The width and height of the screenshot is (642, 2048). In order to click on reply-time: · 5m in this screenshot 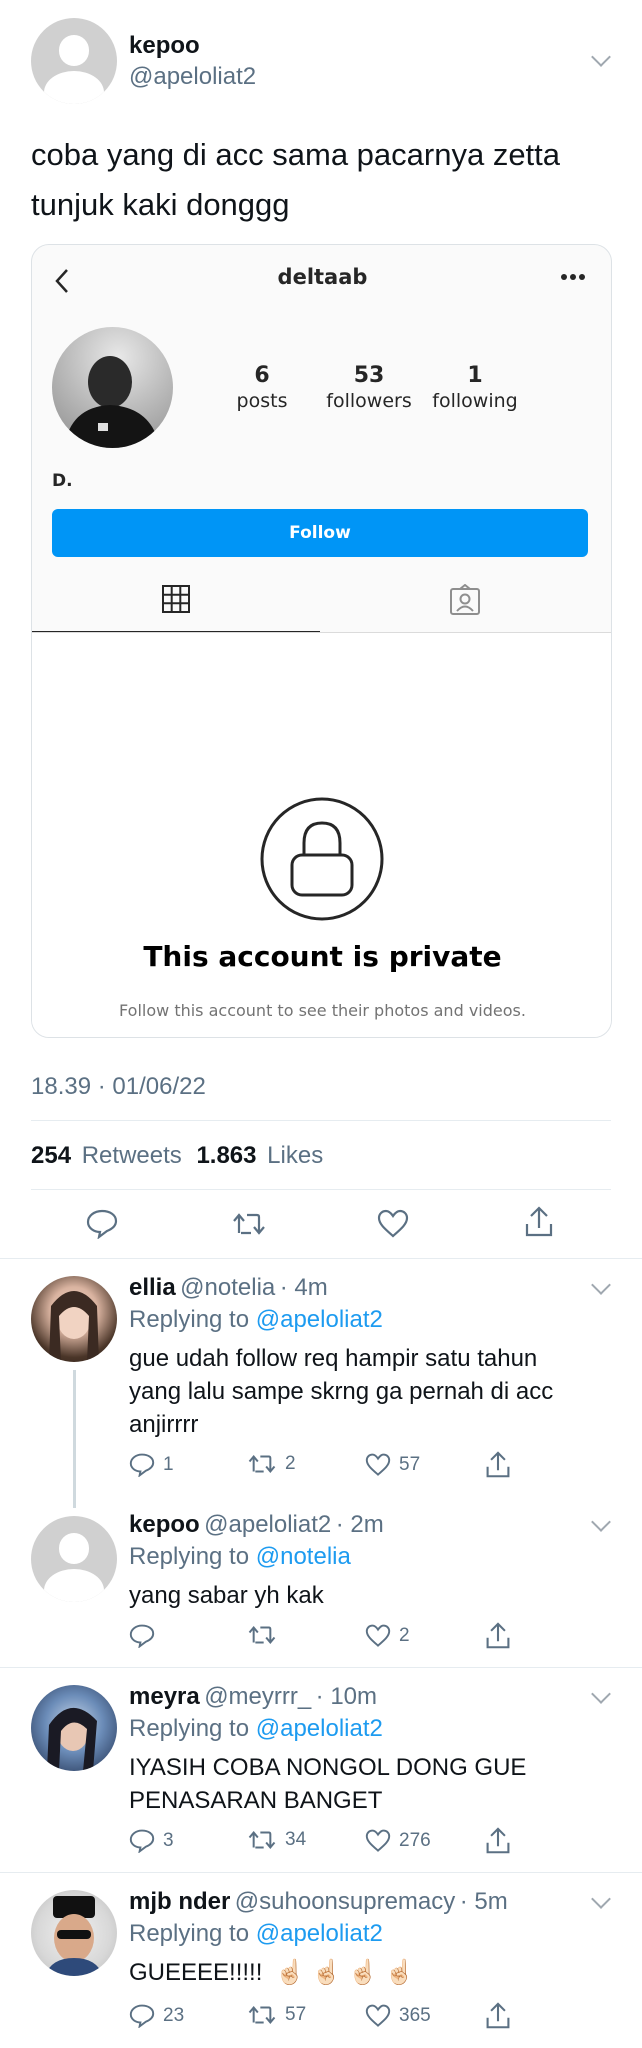, I will do `click(484, 1901)`.